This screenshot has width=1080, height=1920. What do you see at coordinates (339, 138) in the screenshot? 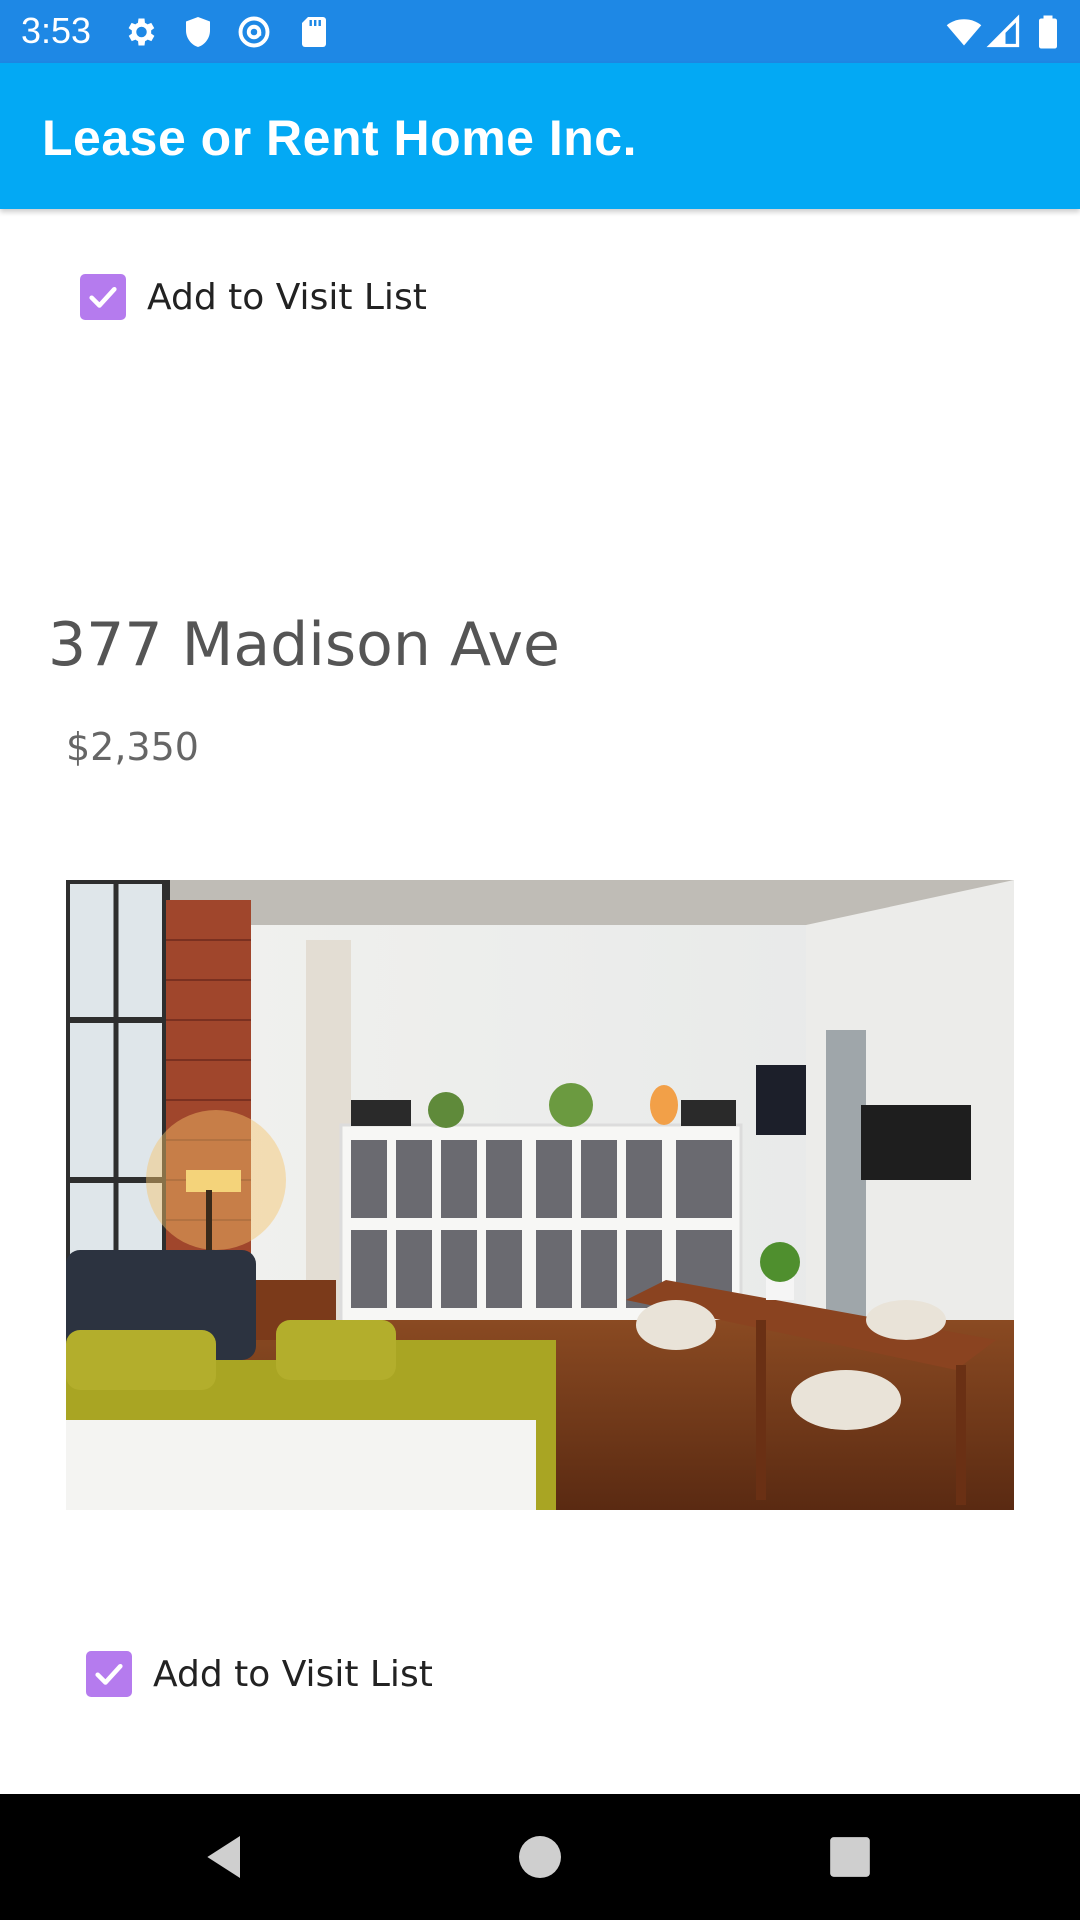
I see `app-title: Lease or Rent Home Inc.` at bounding box center [339, 138].